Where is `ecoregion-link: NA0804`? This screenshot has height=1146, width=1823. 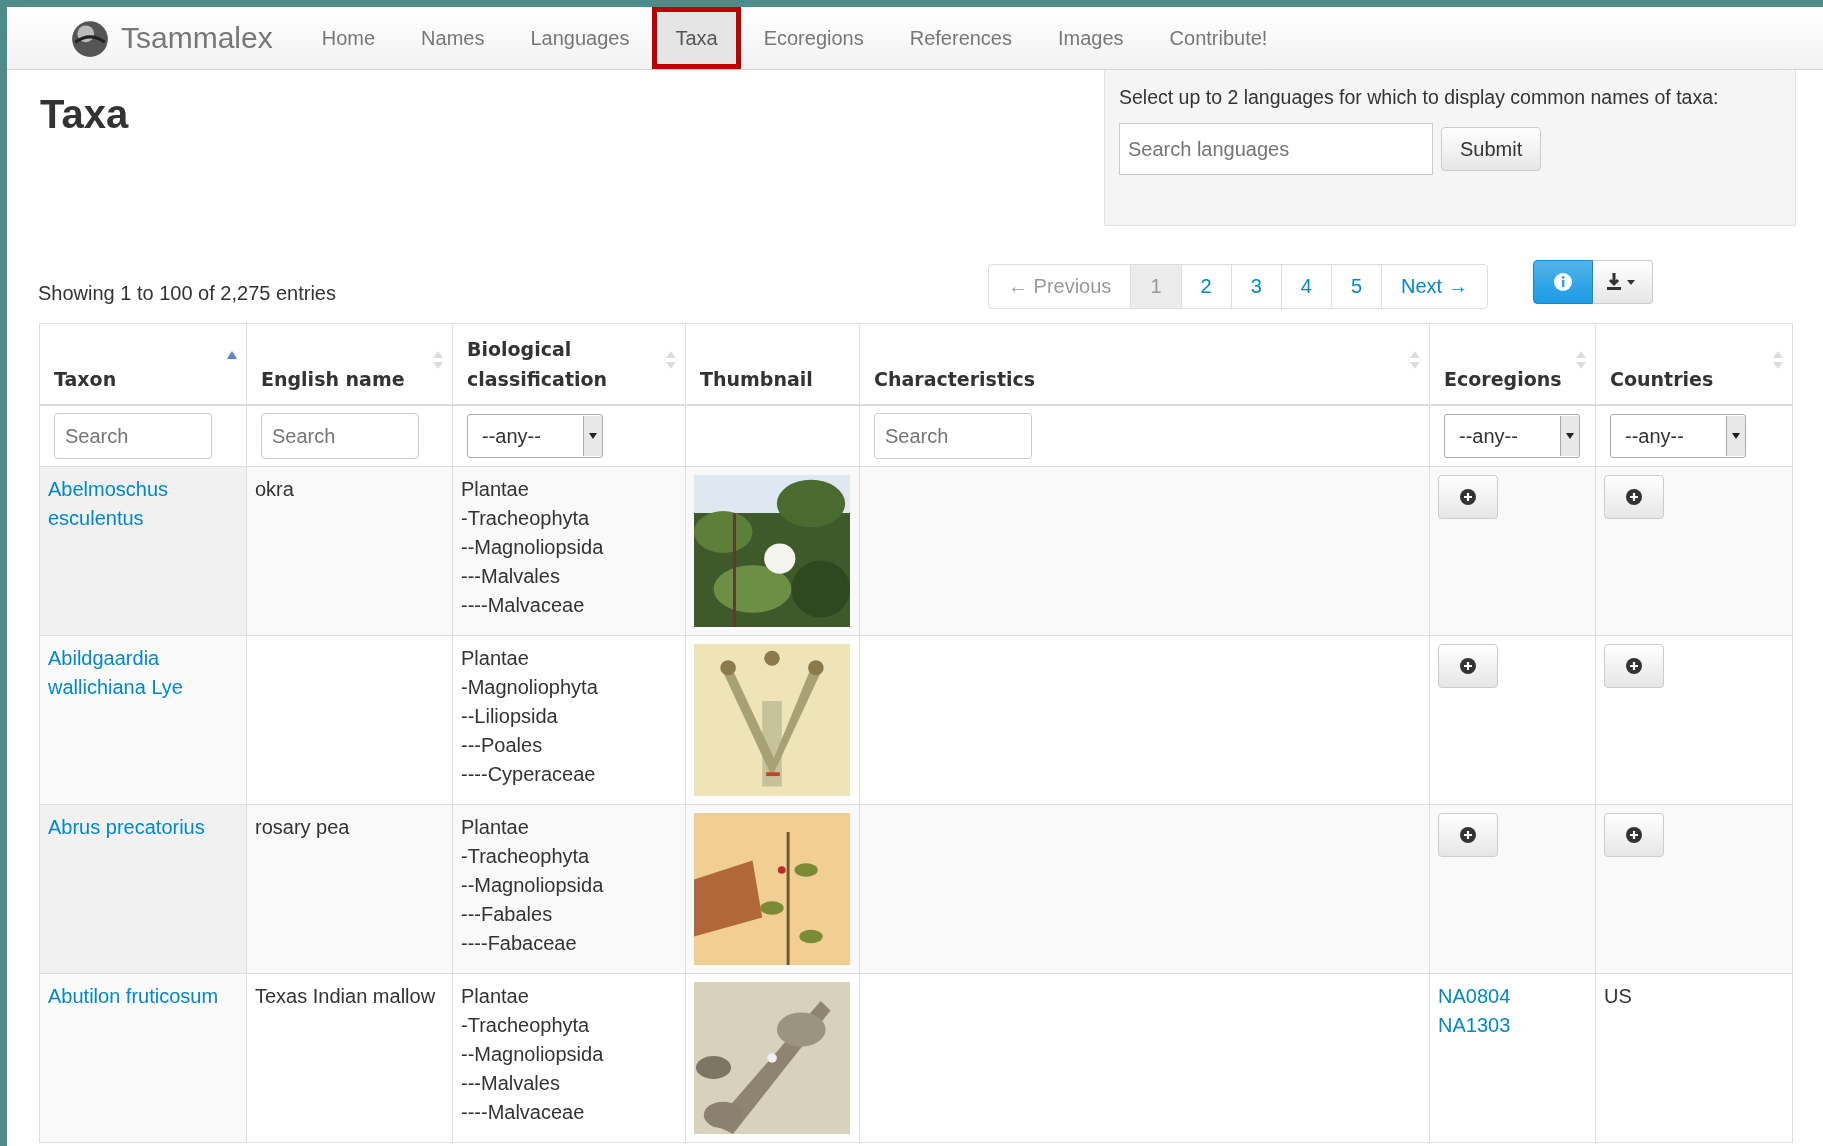
ecoregion-link: NA0804 is located at coordinates (1474, 996).